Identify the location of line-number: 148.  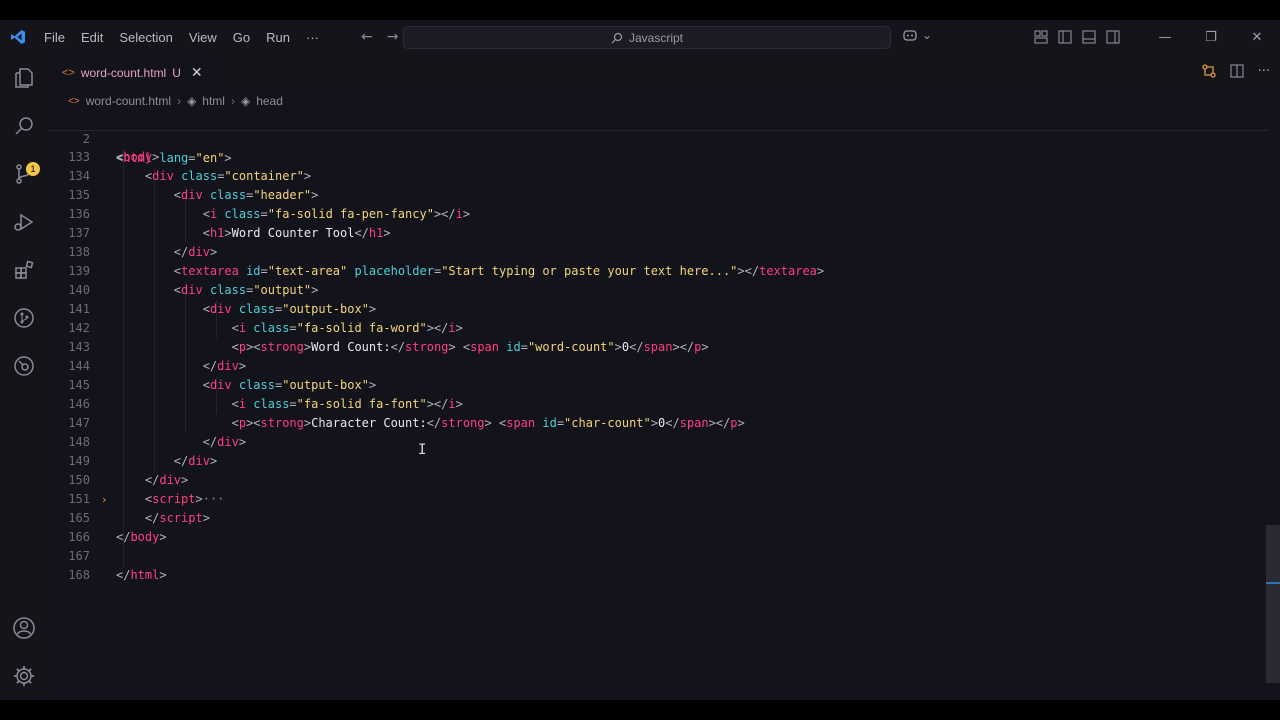
(79, 442).